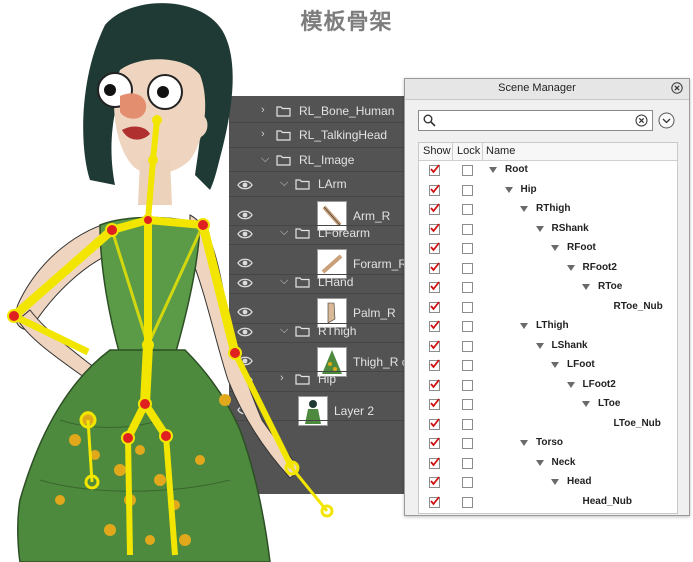 Image resolution: width=693 pixels, height=562 pixels. What do you see at coordinates (318, 185) in the screenshot?
I see `layer-row: ⌵ LArm` at bounding box center [318, 185].